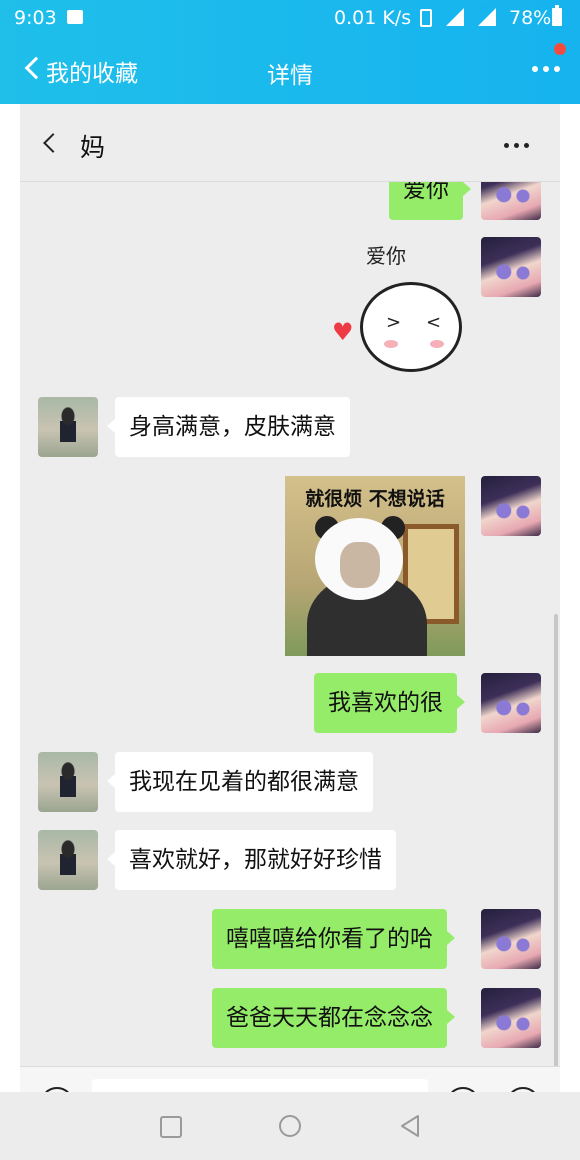 This screenshot has width=580, height=1160. What do you see at coordinates (411, 327) in the screenshot?
I see `sticker-blob` at bounding box center [411, 327].